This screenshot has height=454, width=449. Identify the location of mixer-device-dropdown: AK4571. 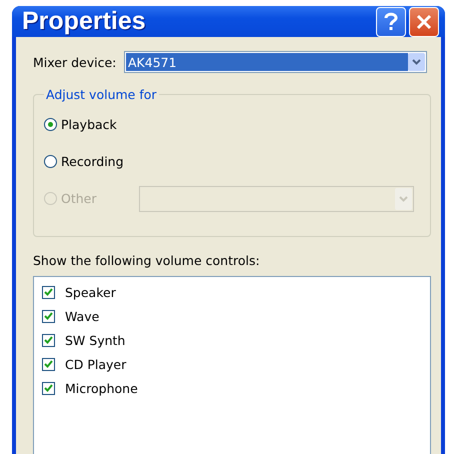
(275, 62).